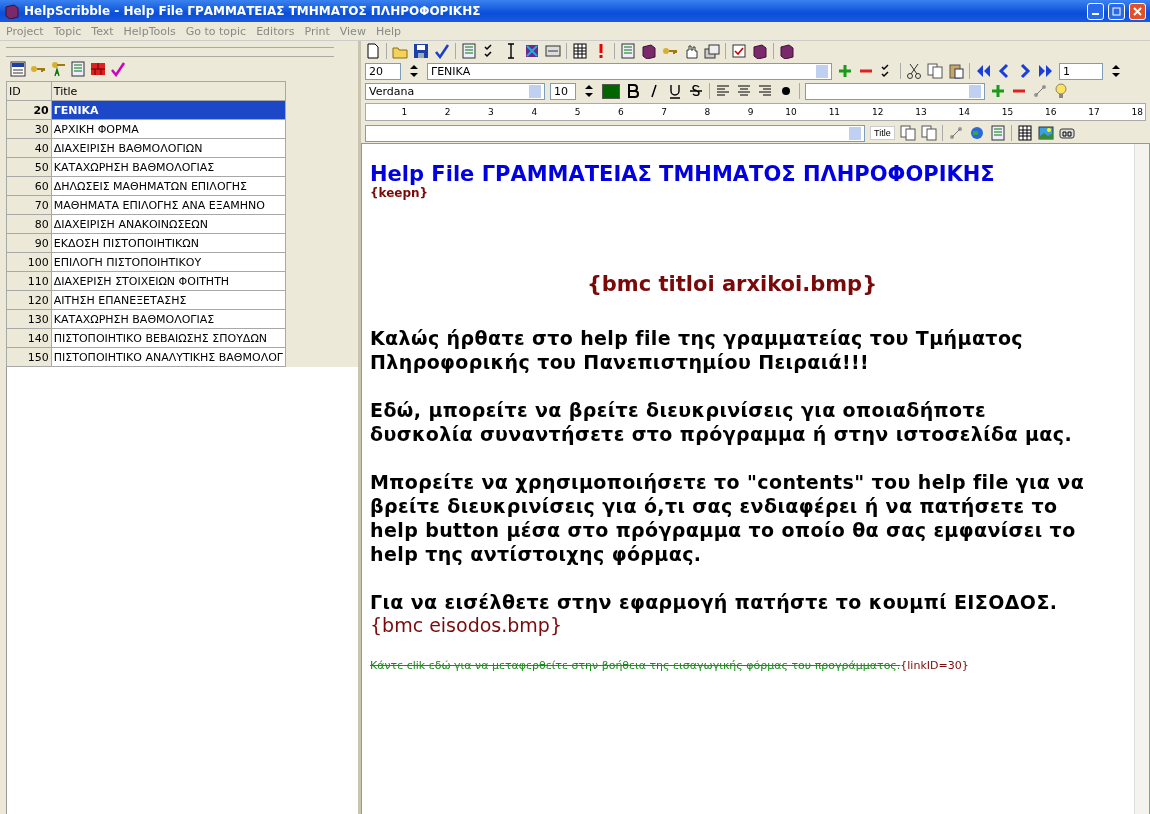 The image size is (1150, 814). Describe the element at coordinates (447, 112) in the screenshot. I see `ruler-number: 2` at that location.